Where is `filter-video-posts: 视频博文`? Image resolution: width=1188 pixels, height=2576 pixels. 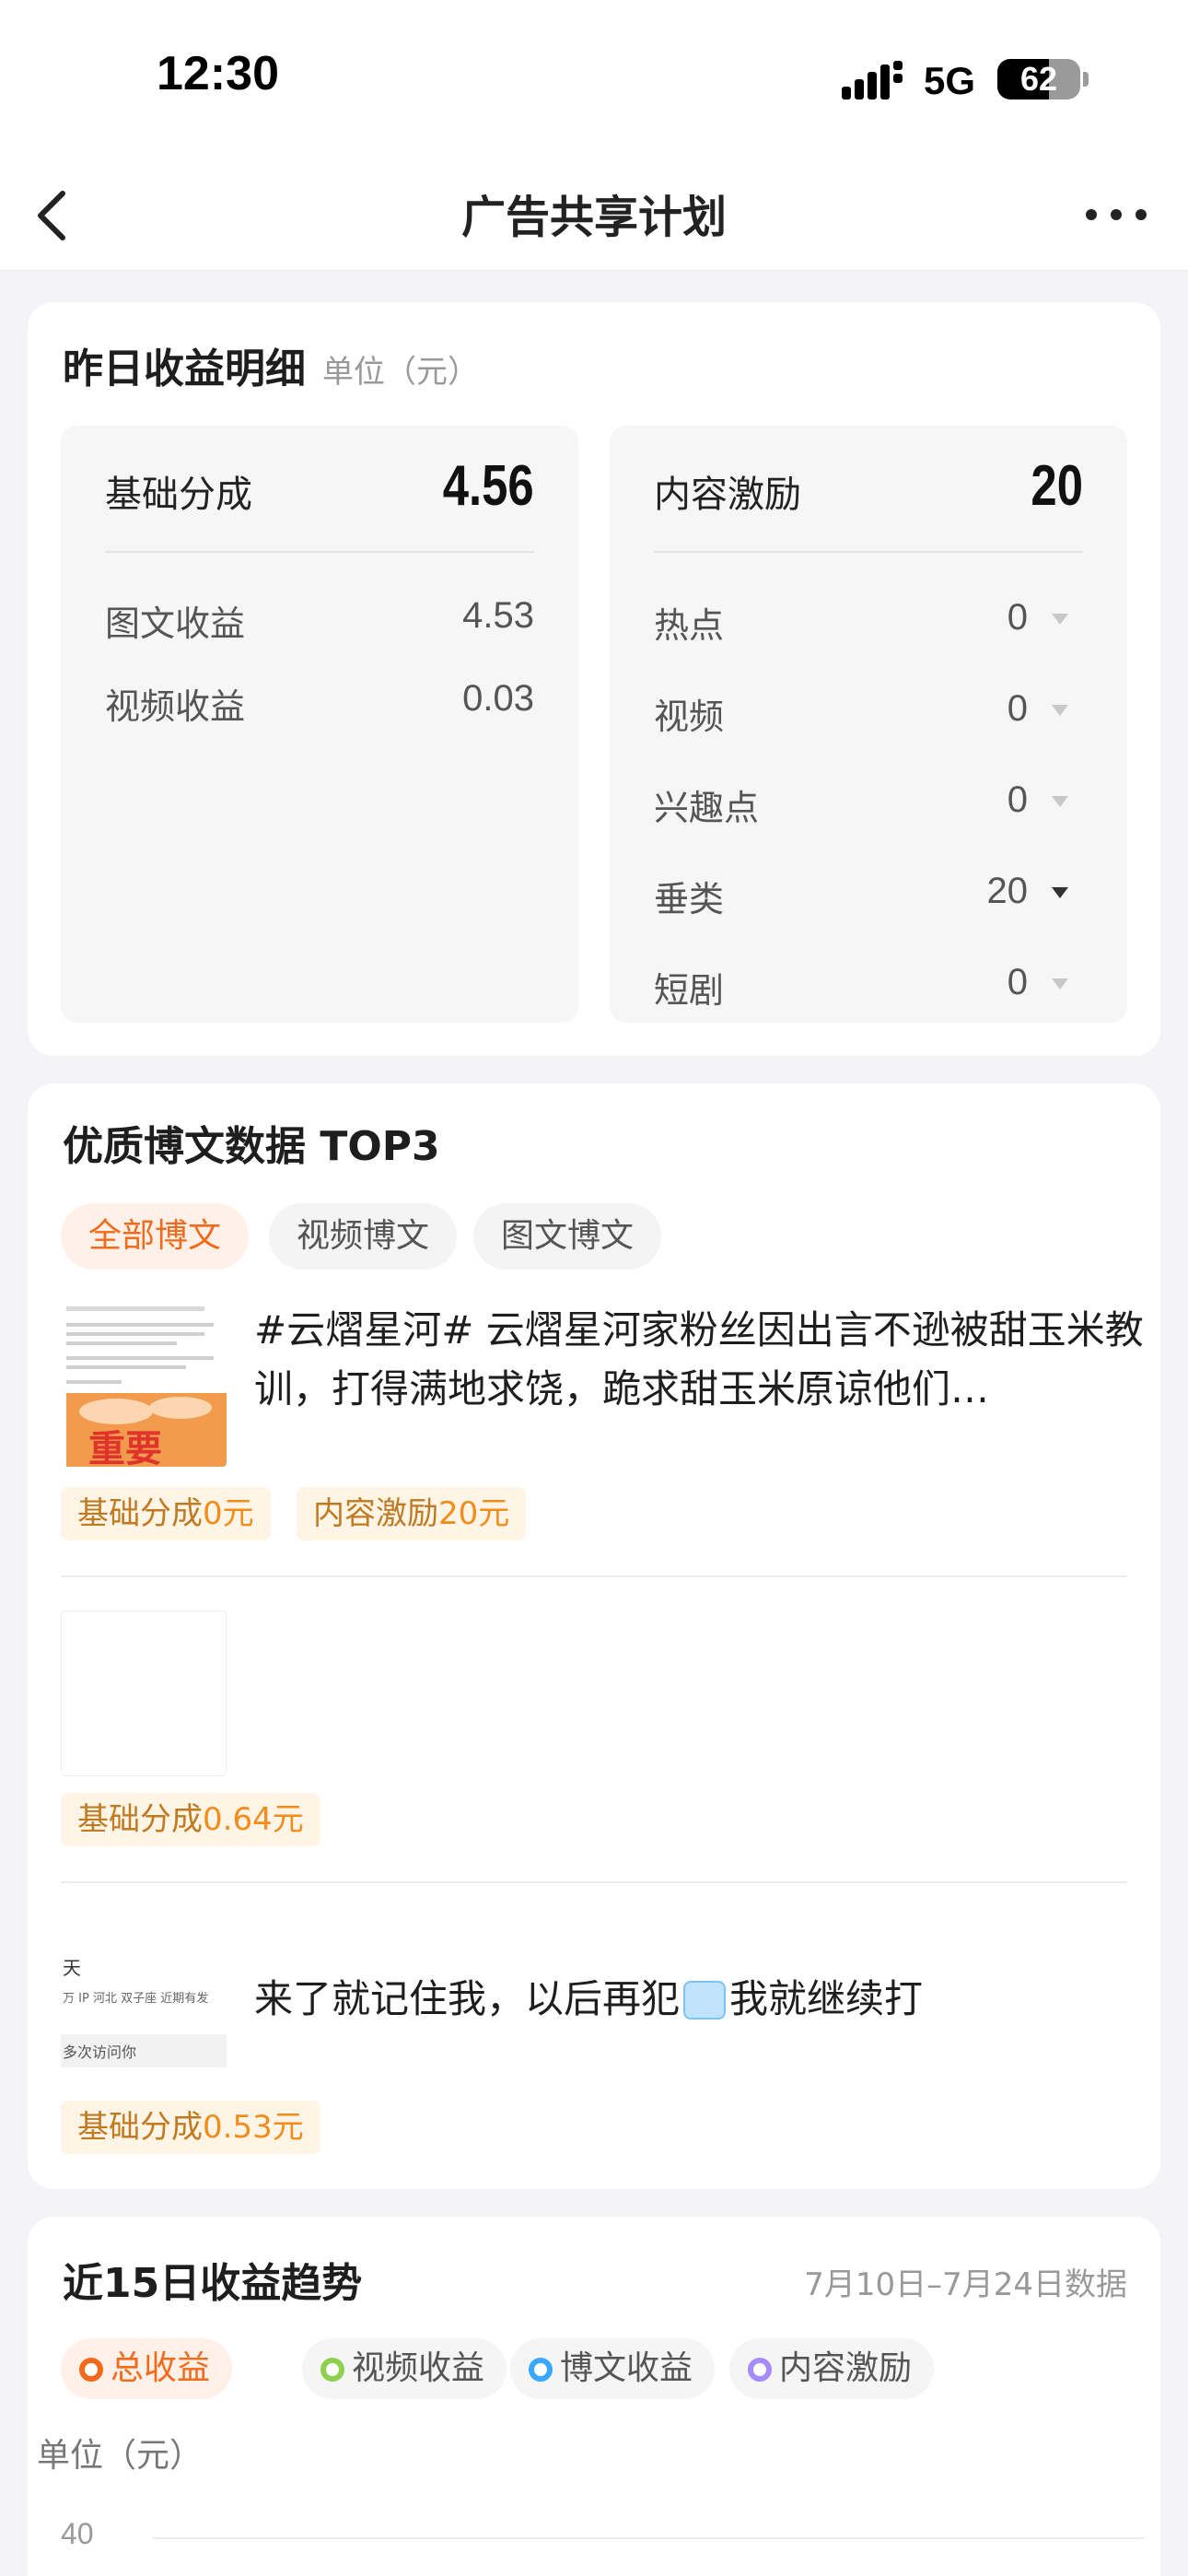
filter-video-posts: 视频博文 is located at coordinates (363, 1236).